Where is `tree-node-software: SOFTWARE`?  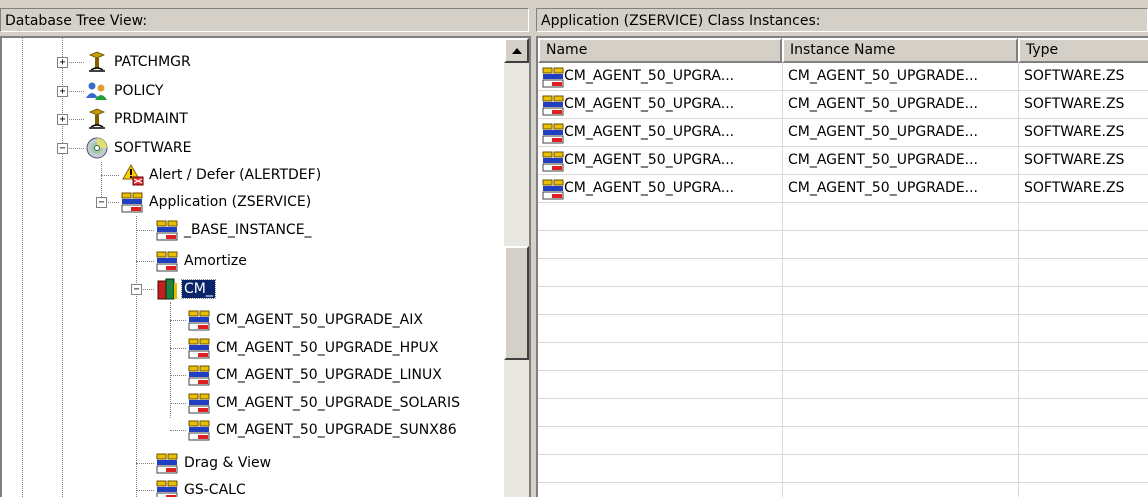
tree-node-software: SOFTWARE is located at coordinates (139, 148).